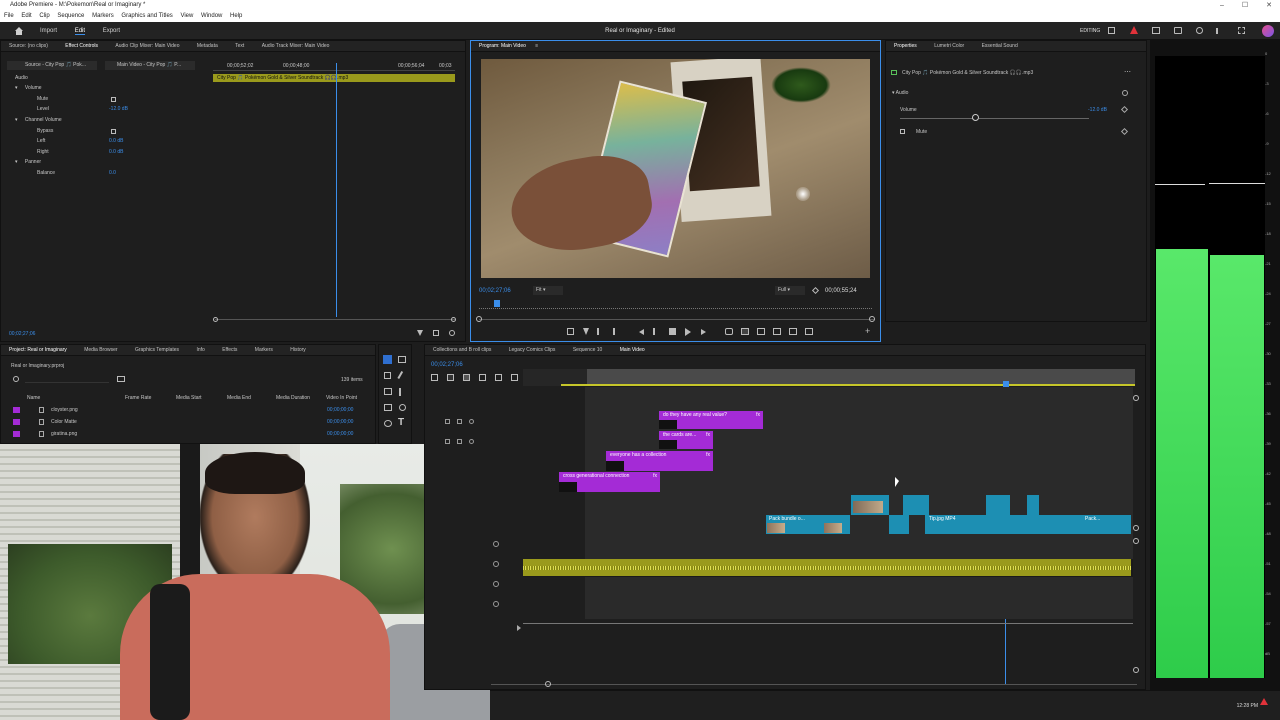  I want to click on menu-window: Window, so click(211, 16).